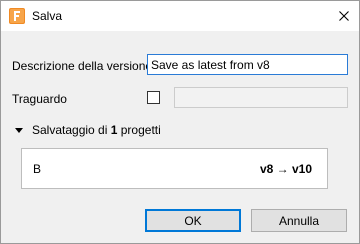 This screenshot has width=360, height=244. I want to click on close-icon, so click(344, 16).